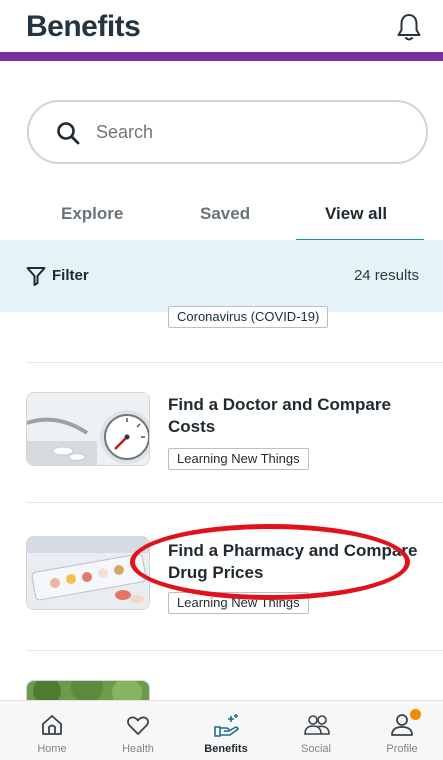 The width and height of the screenshot is (443, 760). What do you see at coordinates (221, 56) in the screenshot?
I see `header-accent-bar` at bounding box center [221, 56].